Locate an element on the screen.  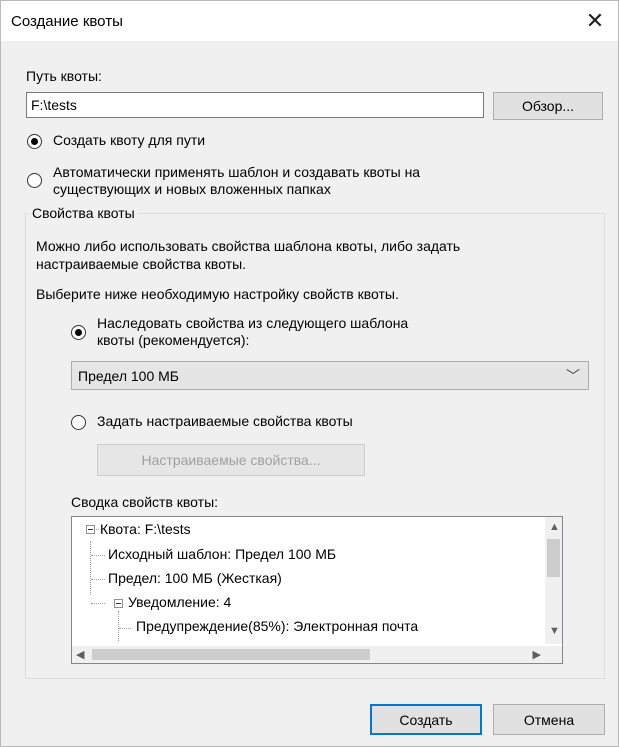
create-for-path-radio is located at coordinates (34, 141).